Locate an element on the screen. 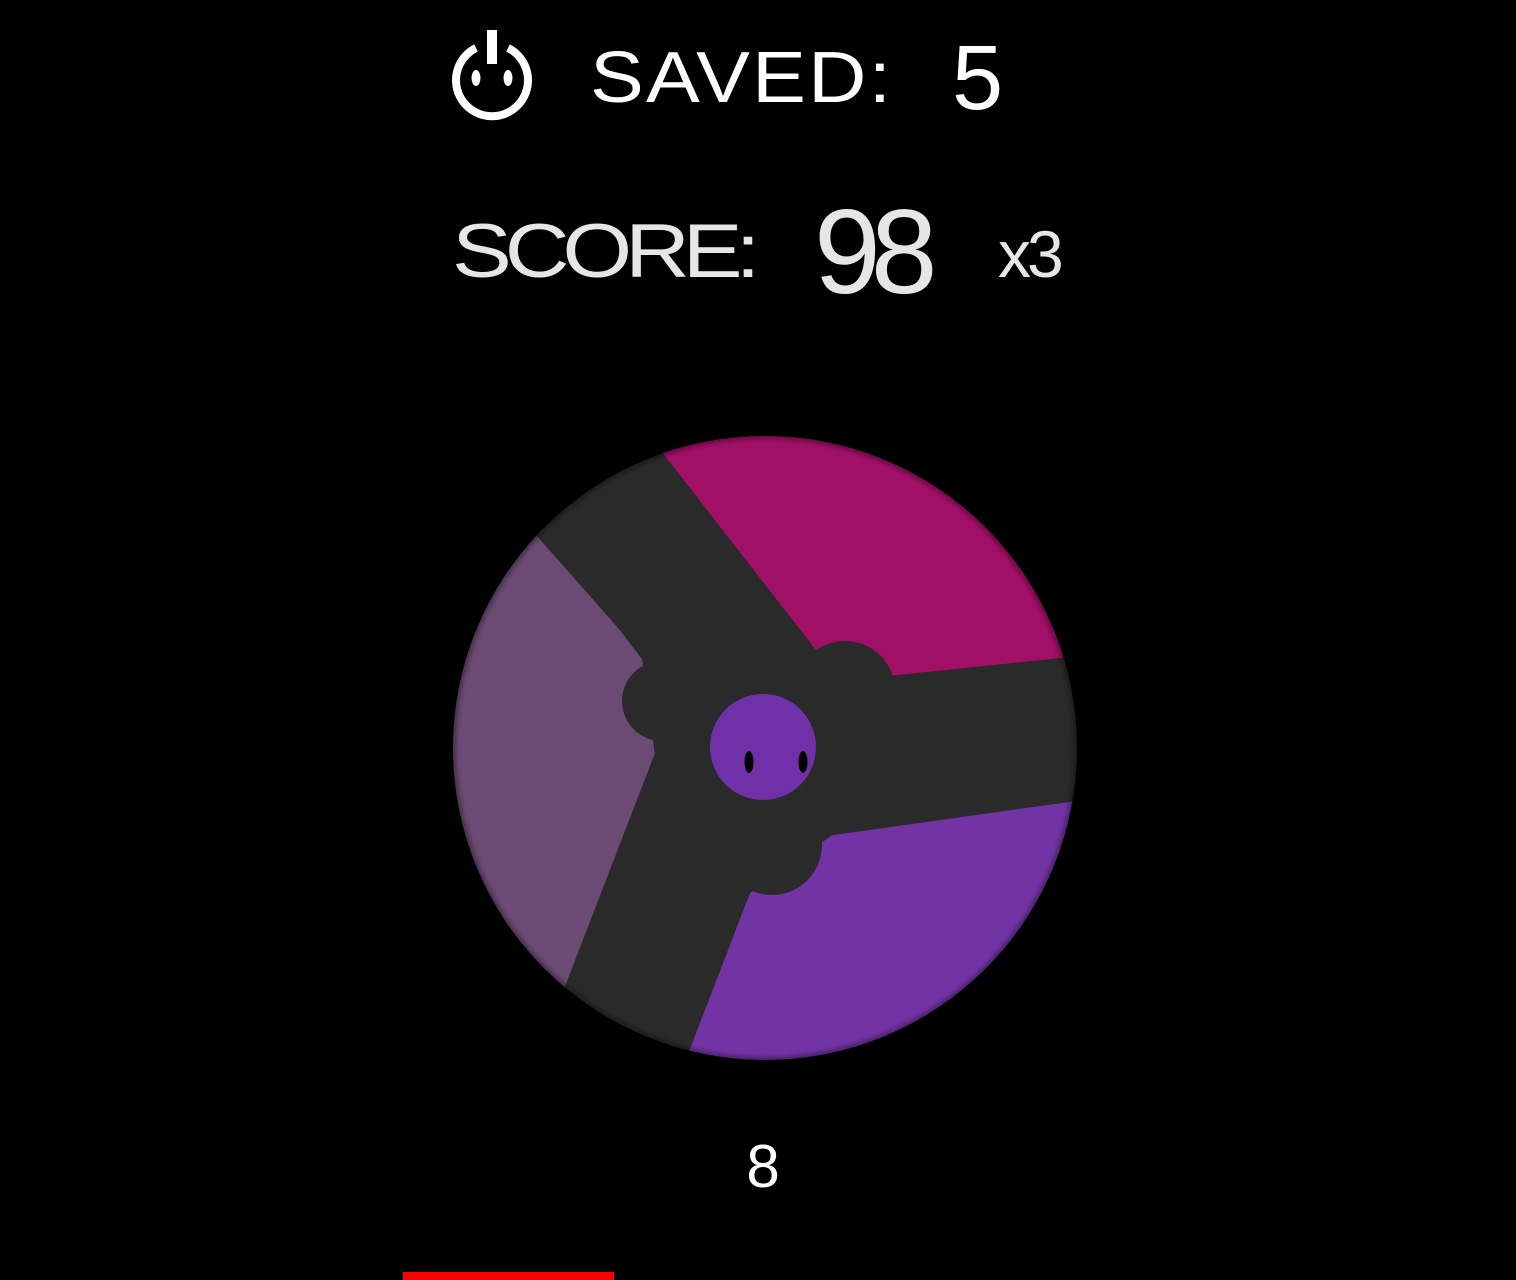 The width and height of the screenshot is (1516, 1280). hub-lobe-left is located at coordinates (662, 701).